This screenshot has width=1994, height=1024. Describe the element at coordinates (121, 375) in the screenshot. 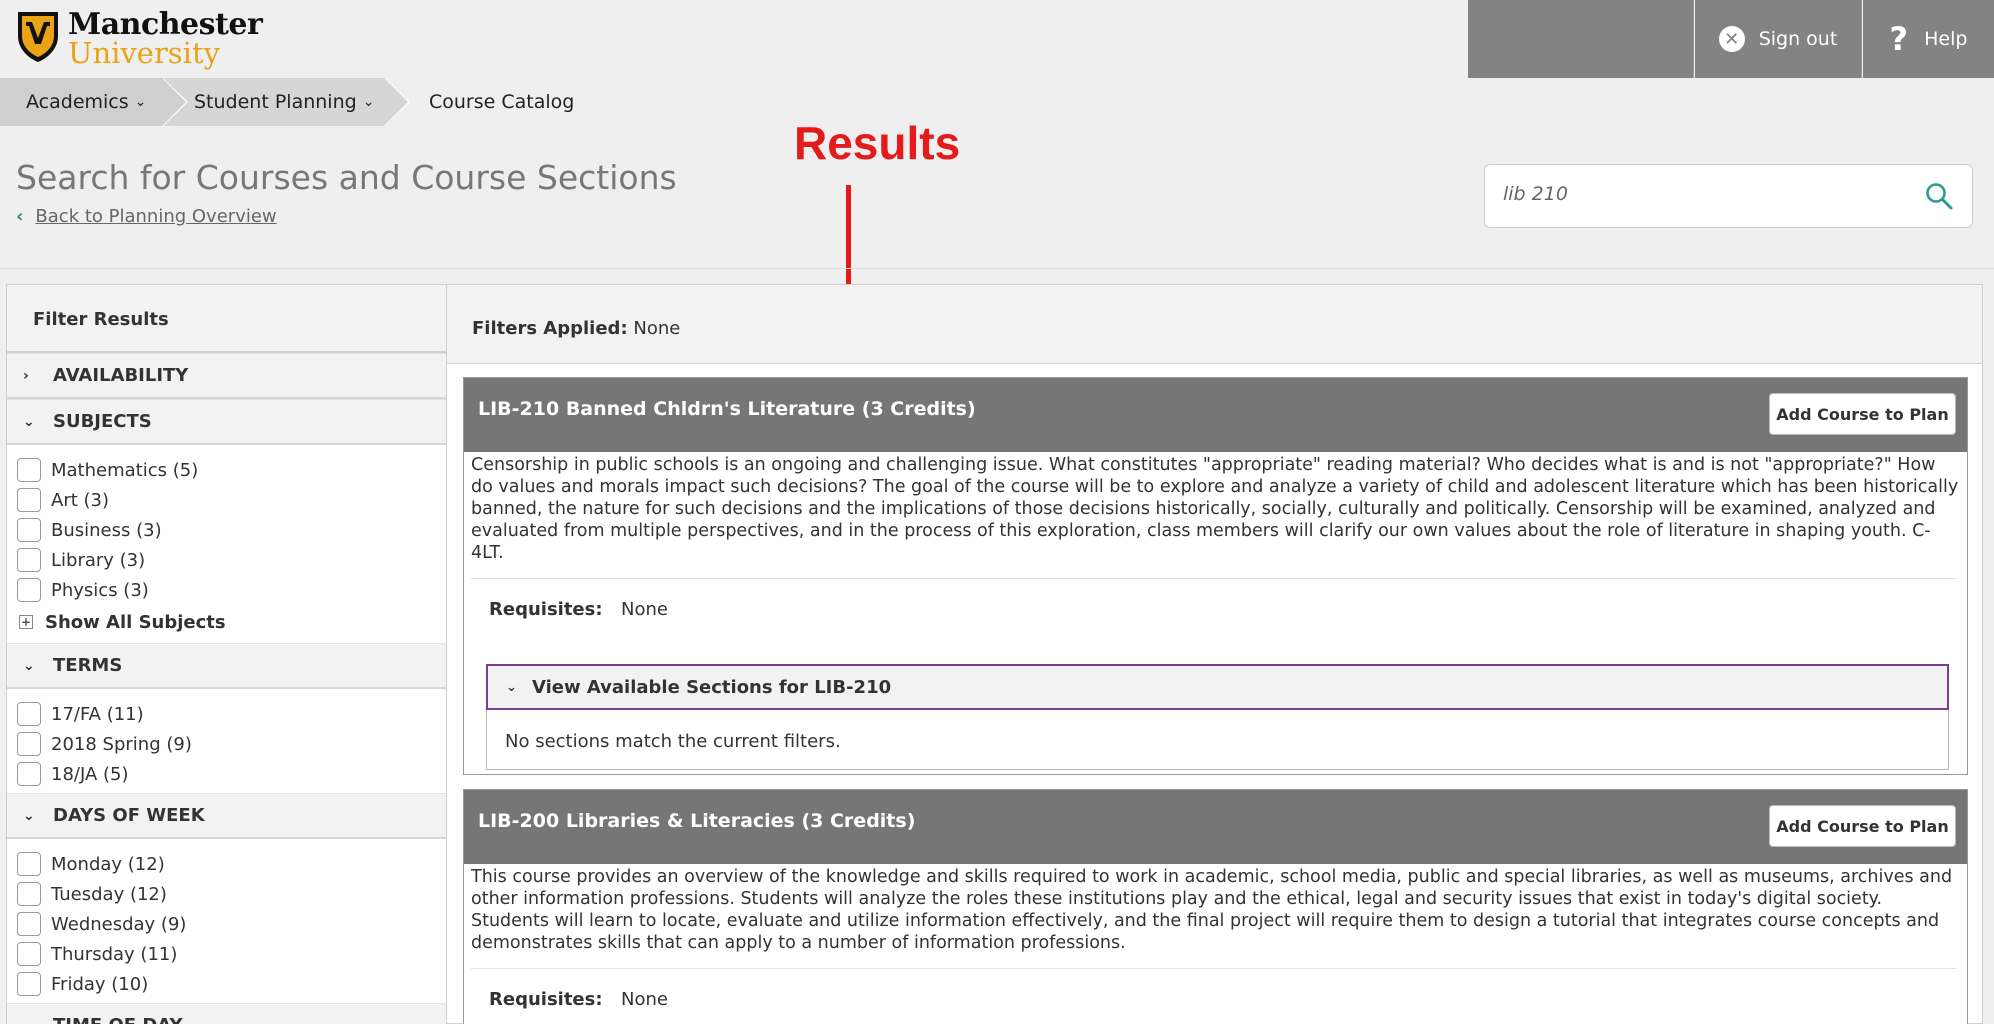

I see `filter-section-label: AVAILABILITY` at that location.